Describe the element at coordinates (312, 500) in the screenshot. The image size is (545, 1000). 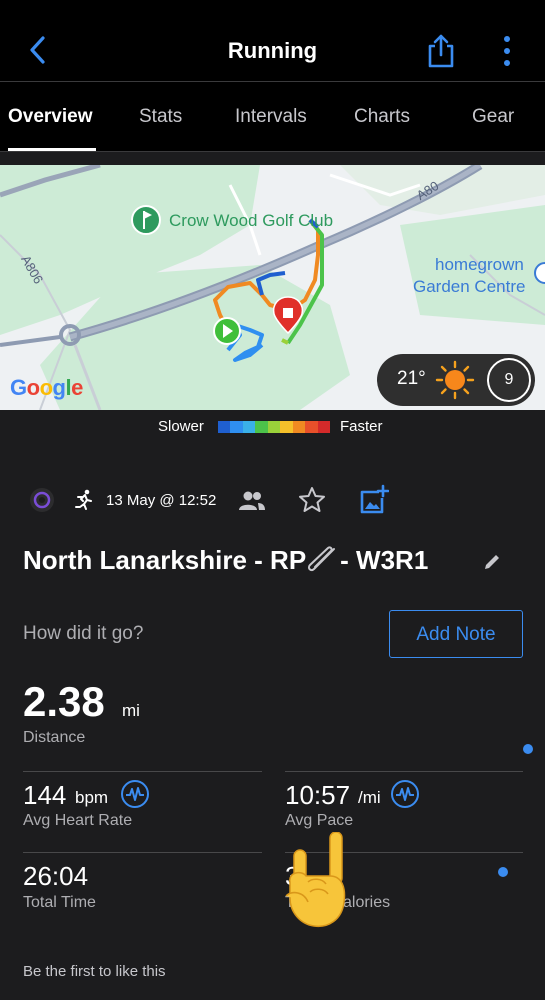
I see `star-icon` at that location.